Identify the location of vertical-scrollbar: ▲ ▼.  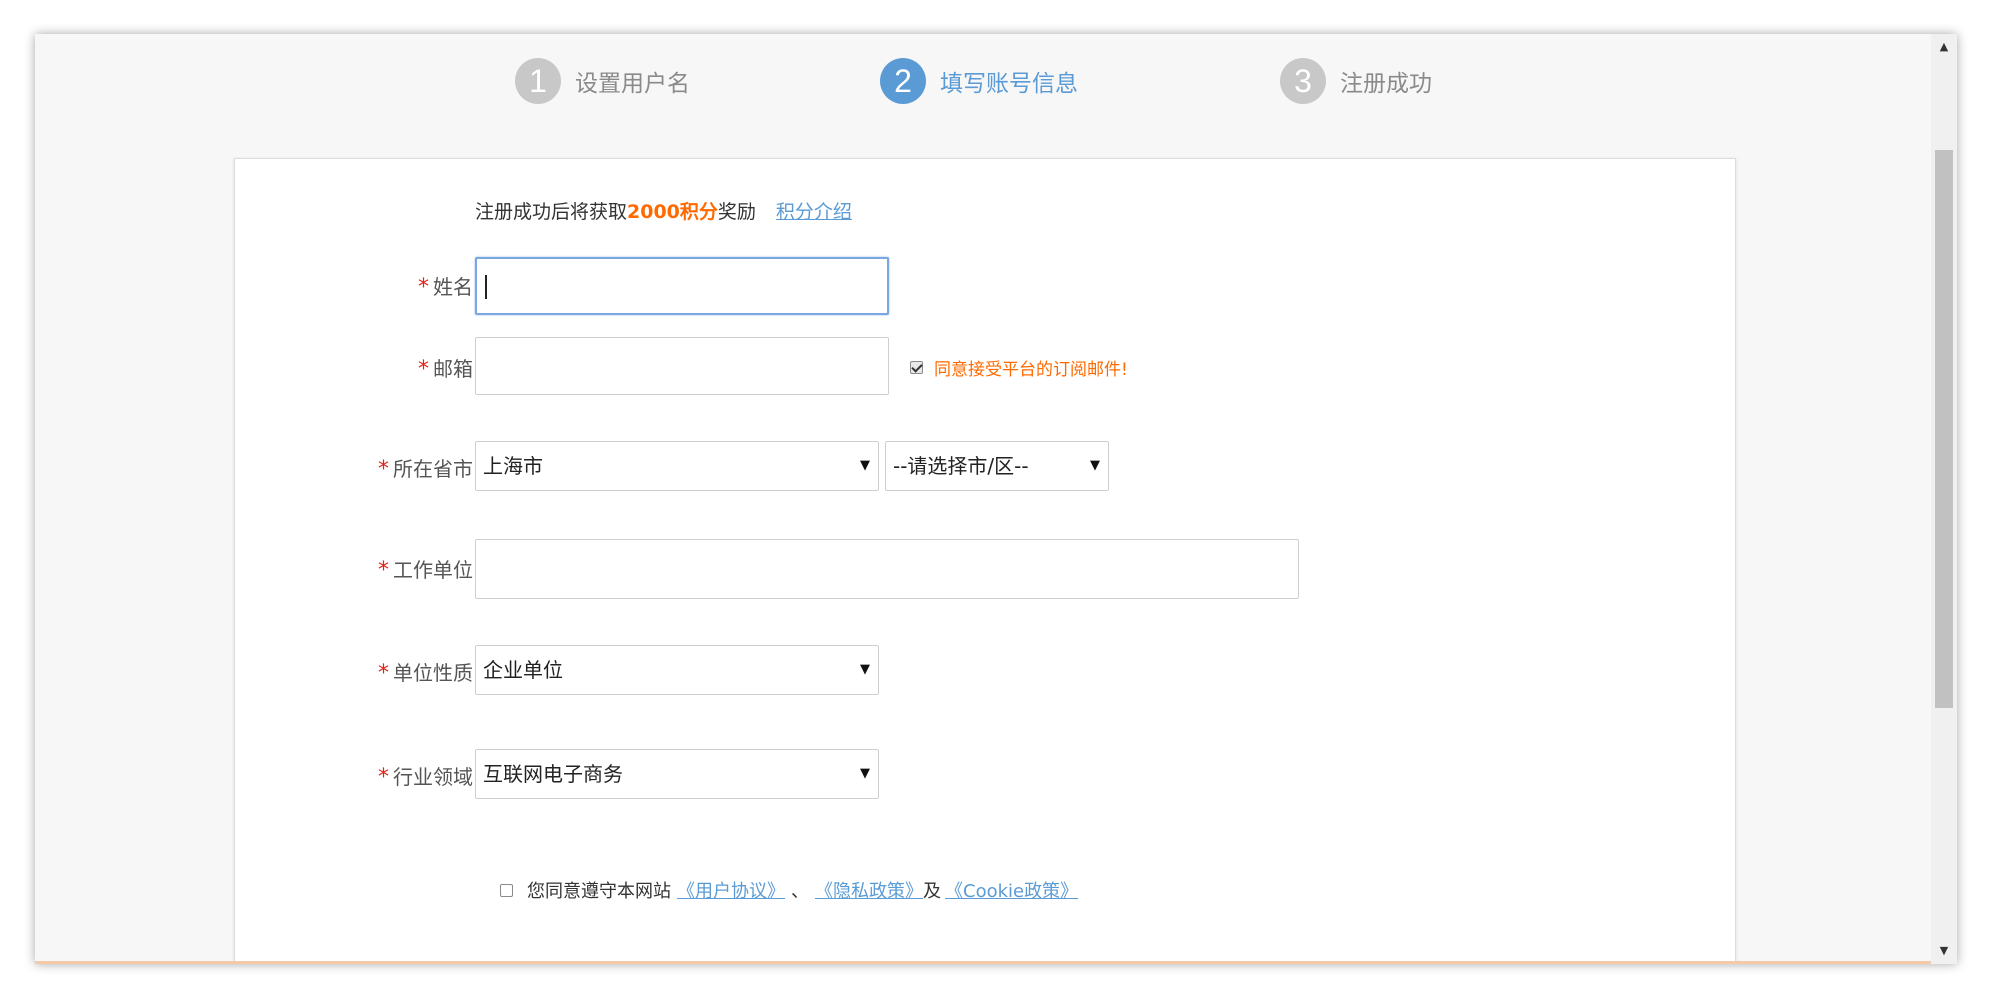
(1944, 499).